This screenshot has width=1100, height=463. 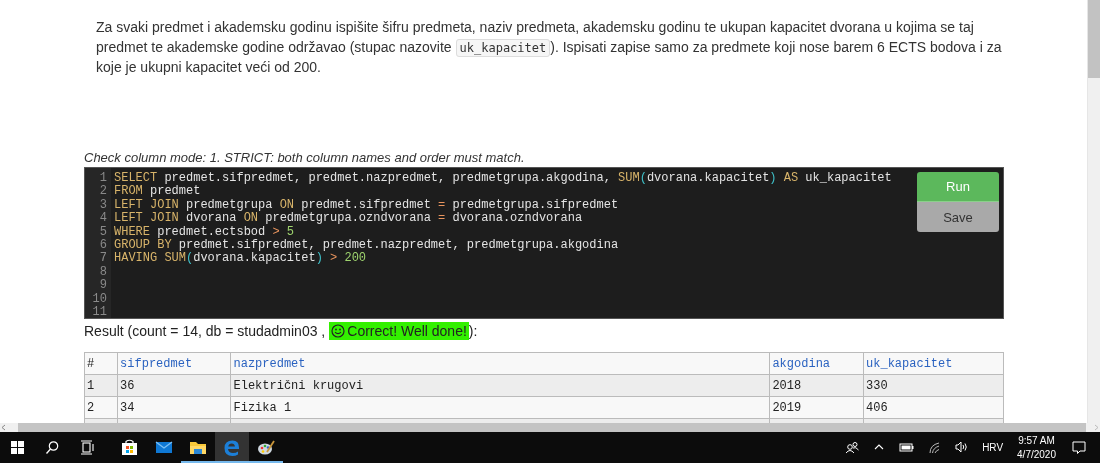 I want to click on scroll-left-icon, so click(x=4, y=427).